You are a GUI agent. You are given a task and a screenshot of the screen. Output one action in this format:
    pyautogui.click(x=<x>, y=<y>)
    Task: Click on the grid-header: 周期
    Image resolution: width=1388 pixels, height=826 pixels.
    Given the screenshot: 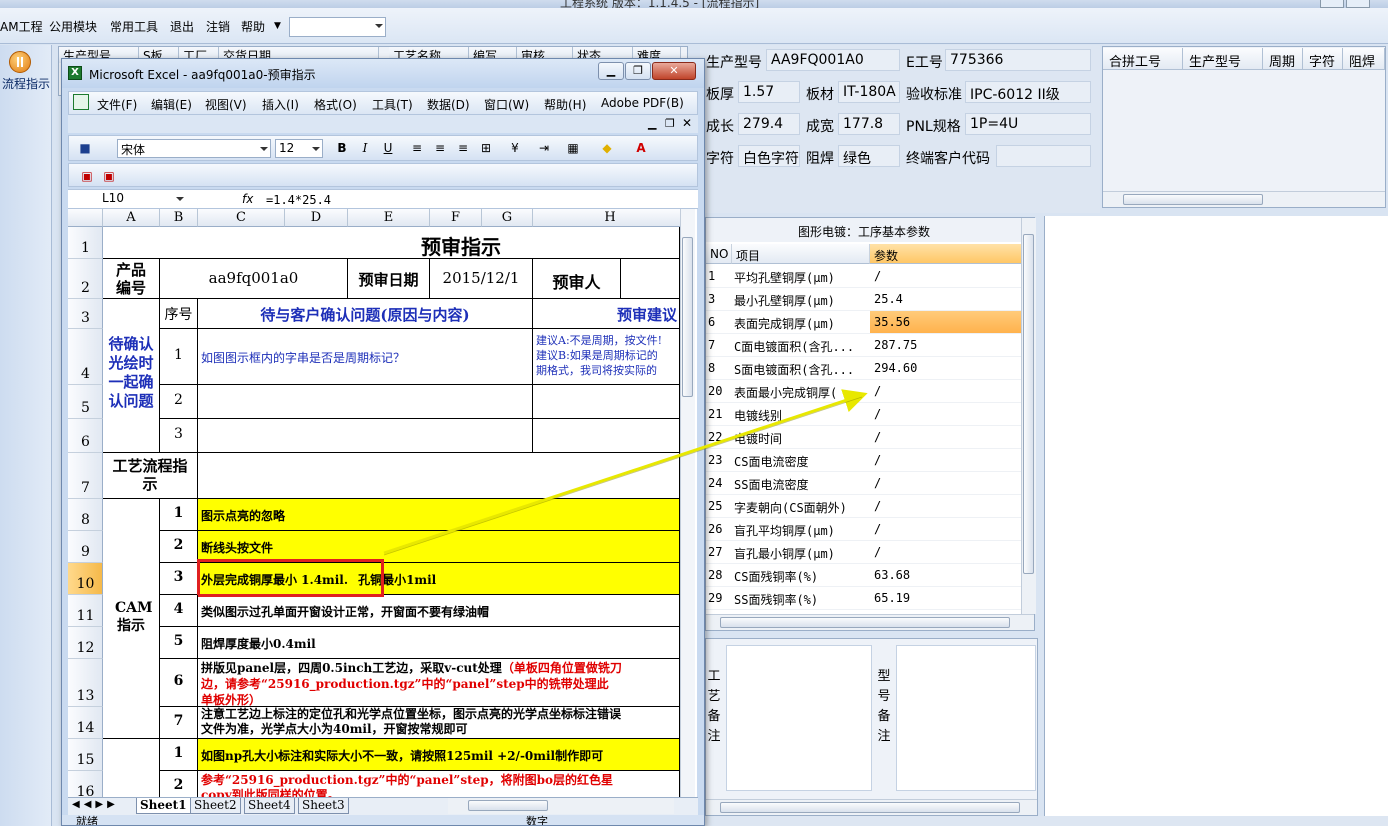 What is the action you would take?
    pyautogui.click(x=1283, y=59)
    